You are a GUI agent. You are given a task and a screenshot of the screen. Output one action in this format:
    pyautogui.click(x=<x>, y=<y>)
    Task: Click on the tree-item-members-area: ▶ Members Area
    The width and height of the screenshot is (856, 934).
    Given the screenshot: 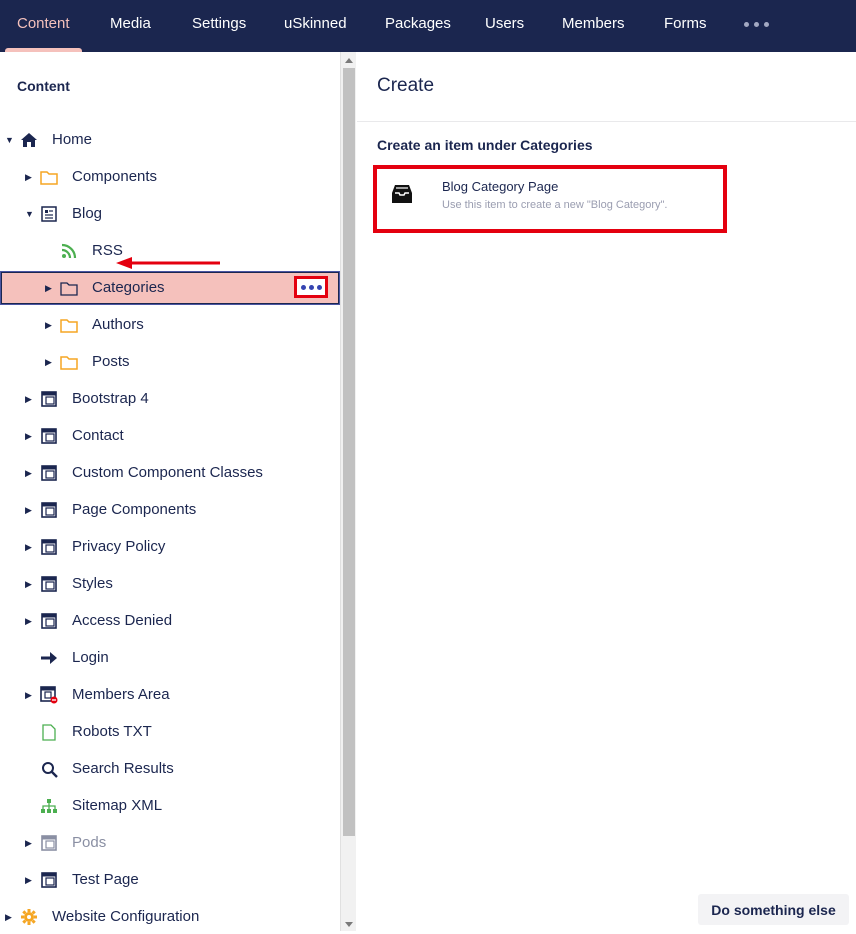 What is the action you would take?
    pyautogui.click(x=170, y=695)
    